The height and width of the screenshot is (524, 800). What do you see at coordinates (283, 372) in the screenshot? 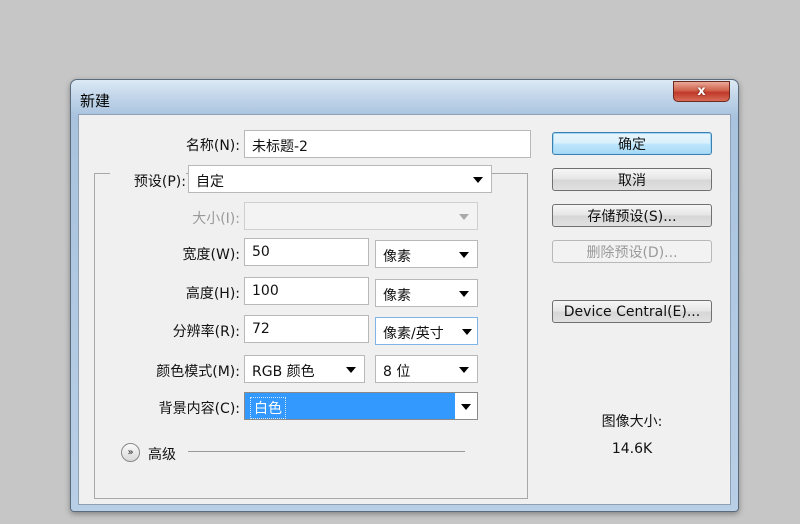
I see `color-mode-value: RGB 颜色` at bounding box center [283, 372].